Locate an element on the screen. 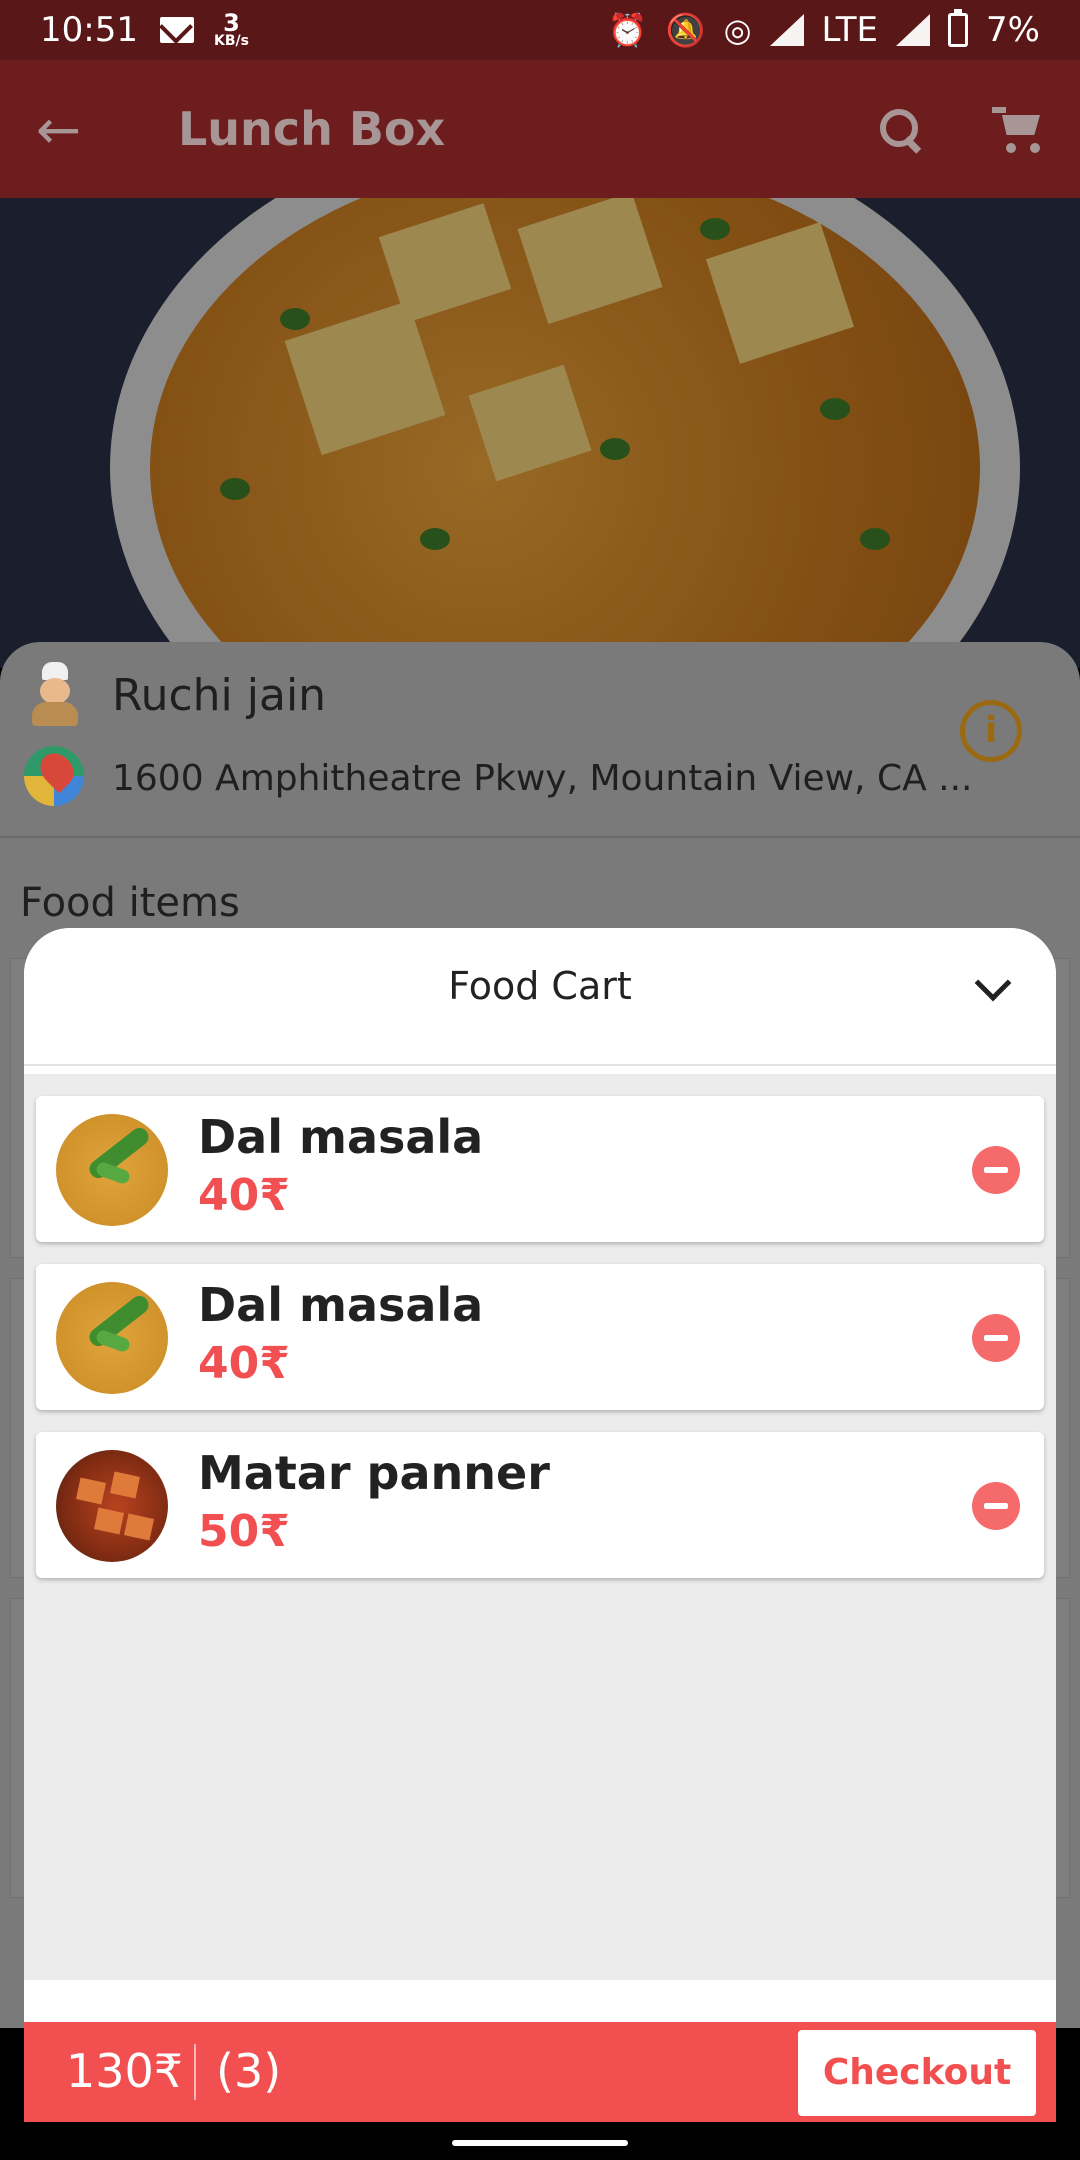  shopping-cart-icon is located at coordinates (1018, 129).